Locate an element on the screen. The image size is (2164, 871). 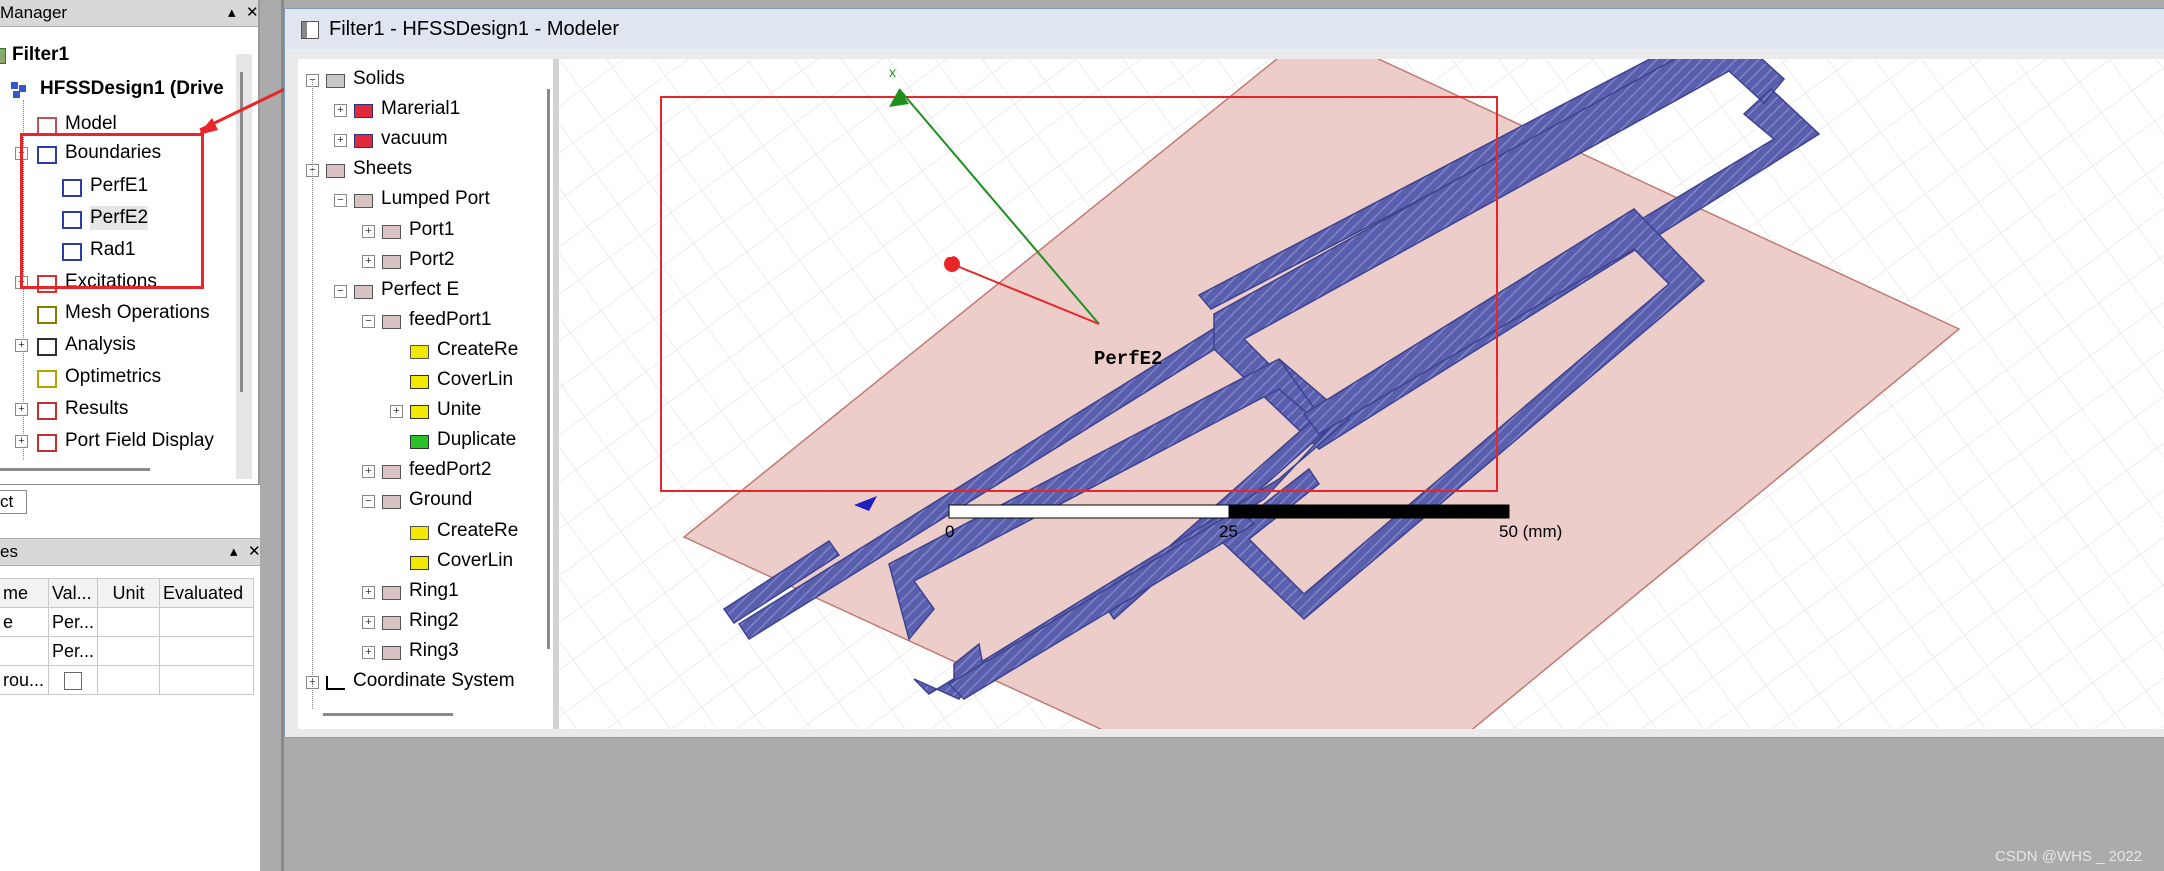
history-item-label: Duplicate is located at coordinates (477, 440).